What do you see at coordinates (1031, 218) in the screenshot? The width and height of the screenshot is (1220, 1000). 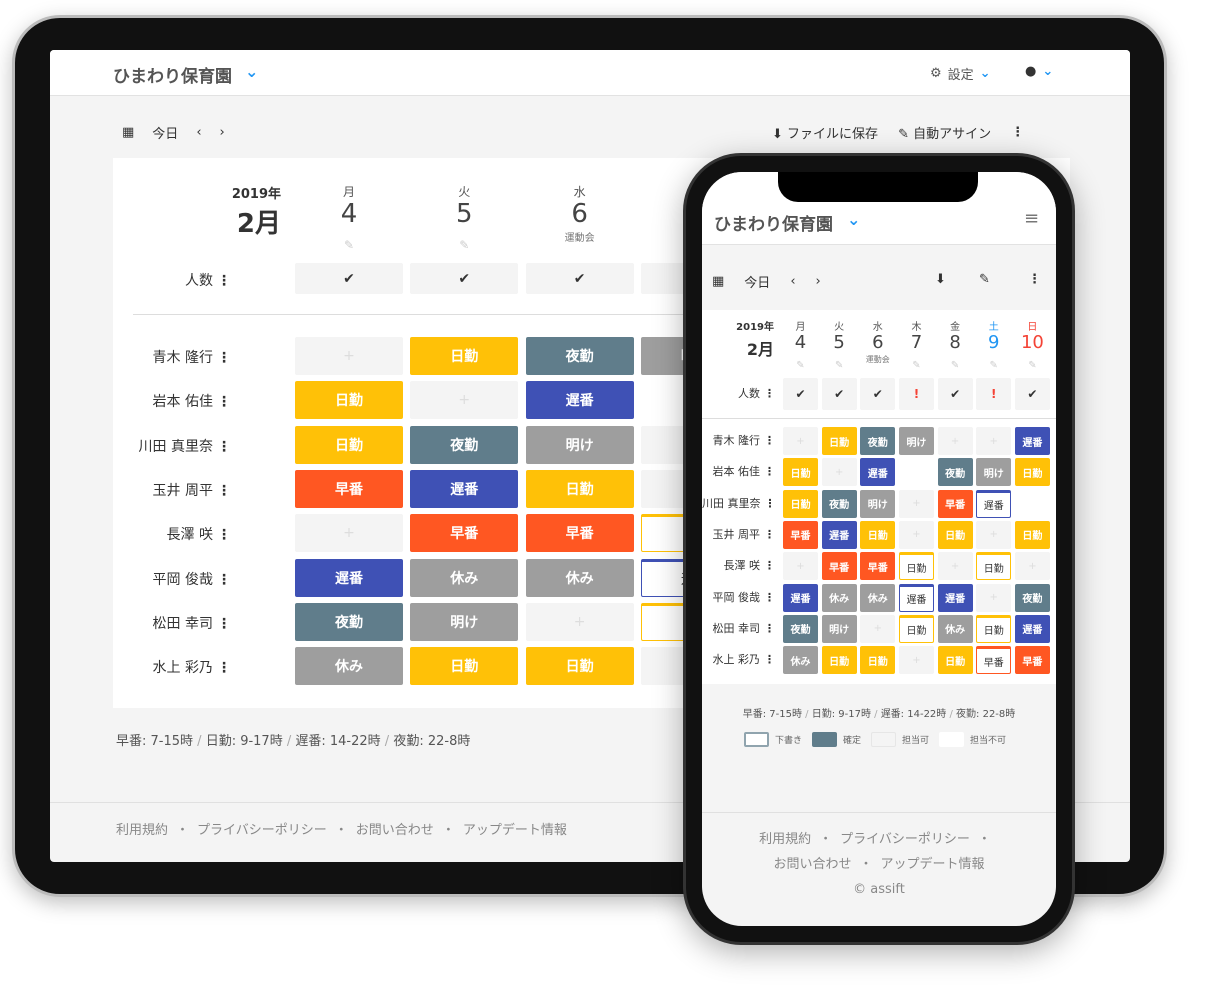 I see `hamburger-menu-icon: ≡` at bounding box center [1031, 218].